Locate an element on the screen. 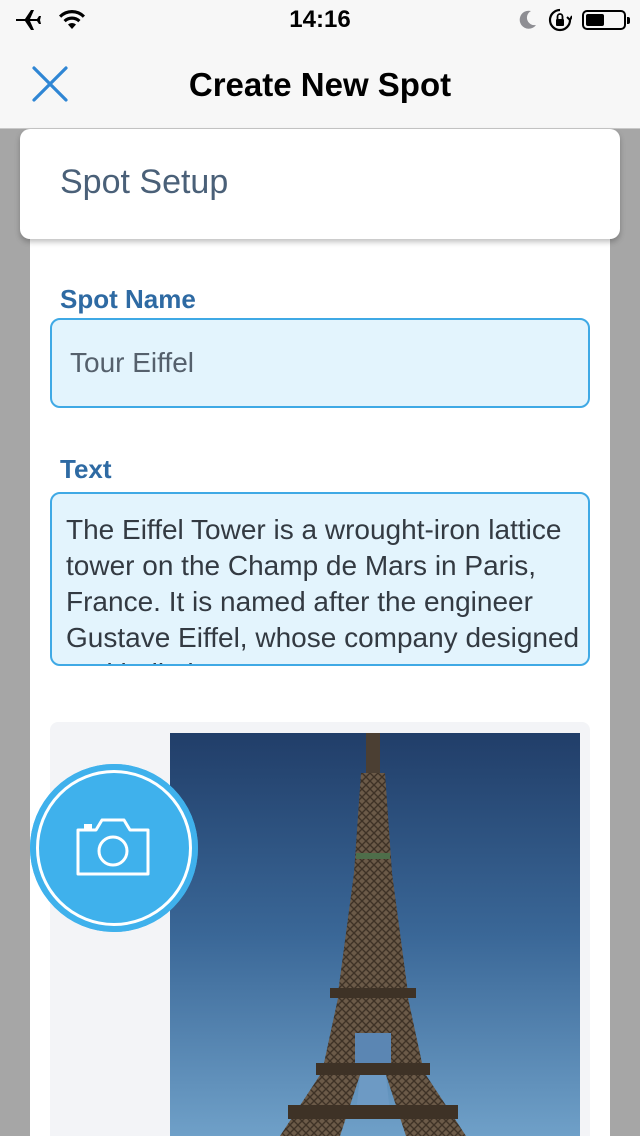 The image size is (640, 1136). text-label: Text is located at coordinates (86, 469).